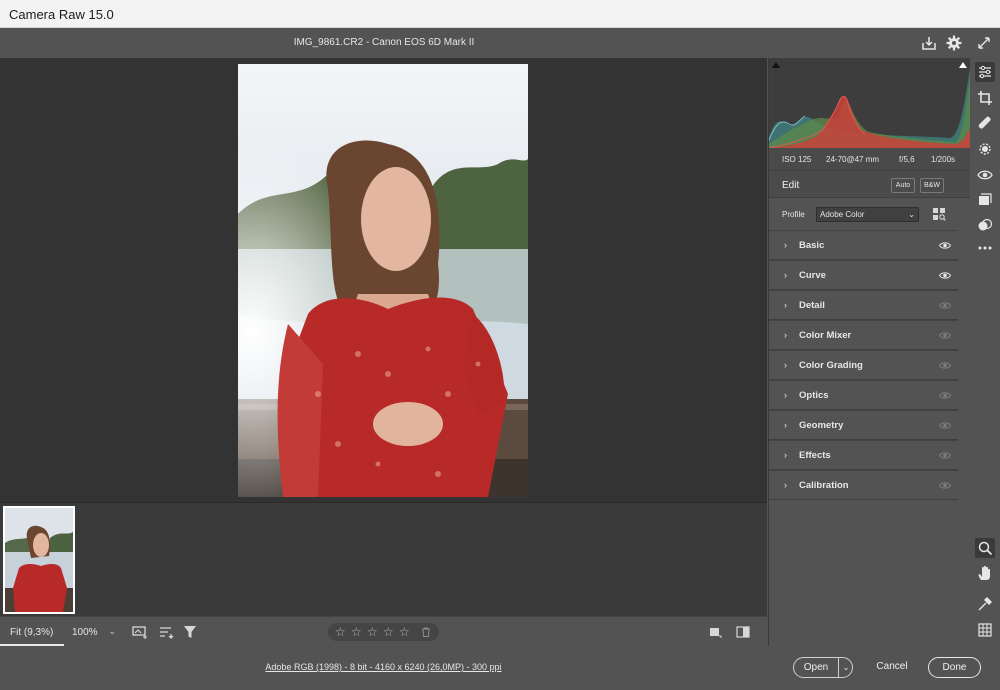 Image resolution: width=1000 pixels, height=690 pixels. Describe the element at coordinates (984, 43) in the screenshot. I see `fullscreen-icon` at that location.